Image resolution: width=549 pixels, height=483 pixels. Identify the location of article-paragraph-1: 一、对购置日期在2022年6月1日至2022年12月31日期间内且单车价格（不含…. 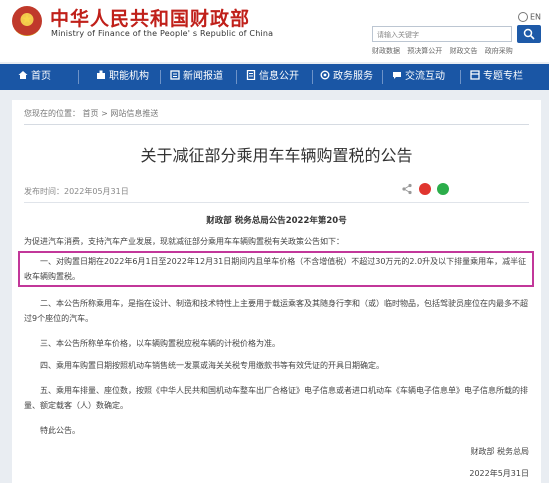
(275, 269).